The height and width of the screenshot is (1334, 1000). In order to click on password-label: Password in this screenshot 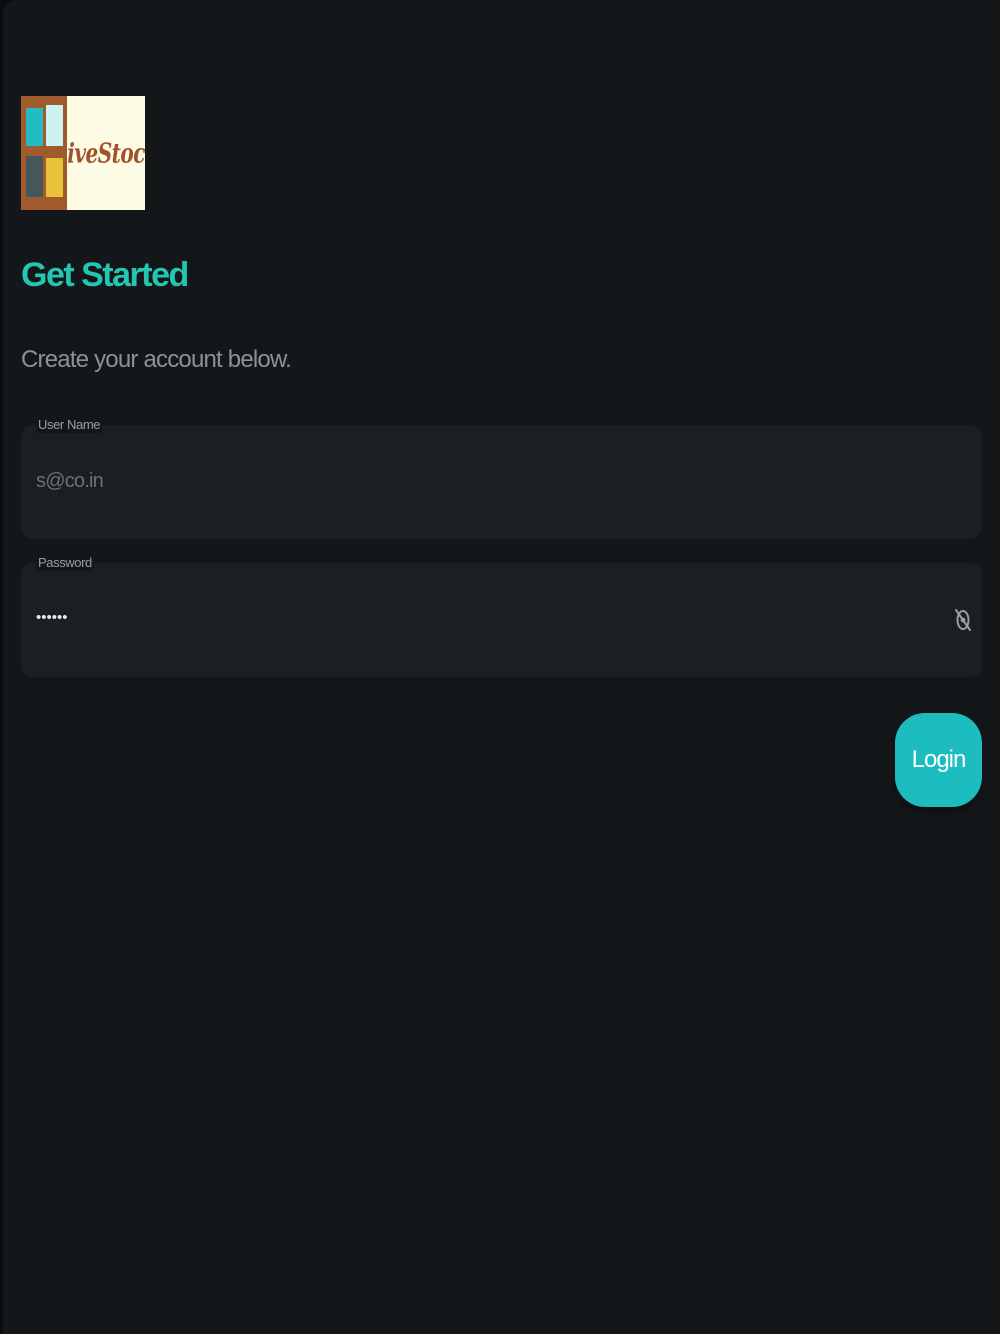, I will do `click(65, 563)`.